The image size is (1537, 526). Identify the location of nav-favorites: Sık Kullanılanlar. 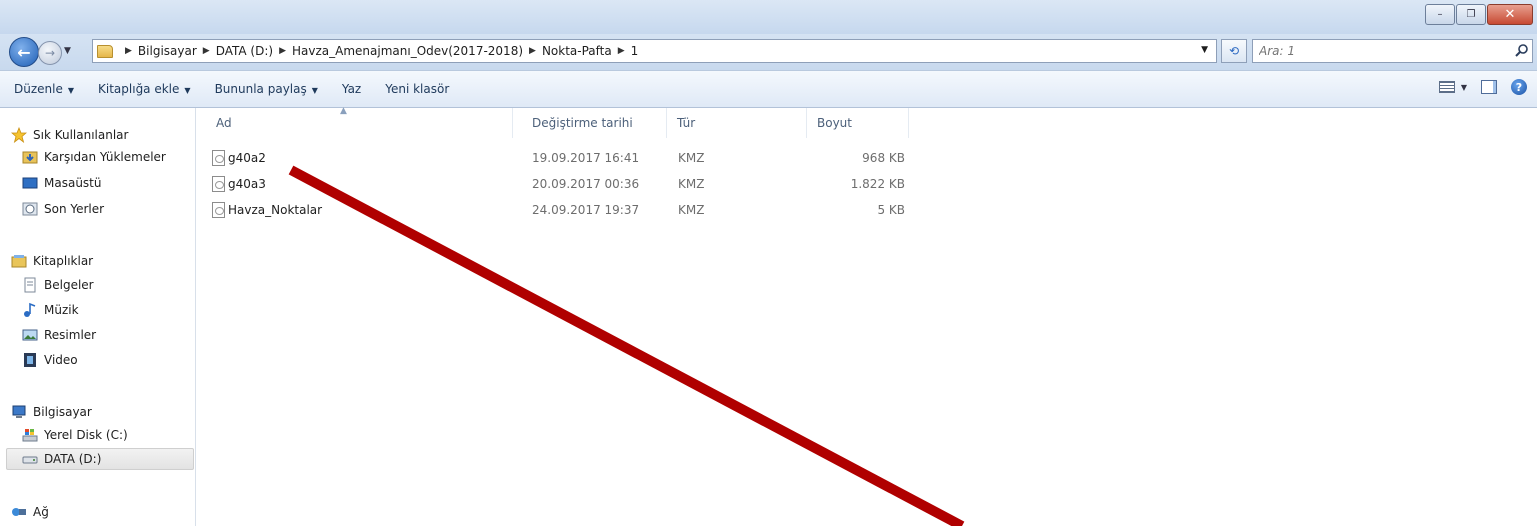
(69, 135).